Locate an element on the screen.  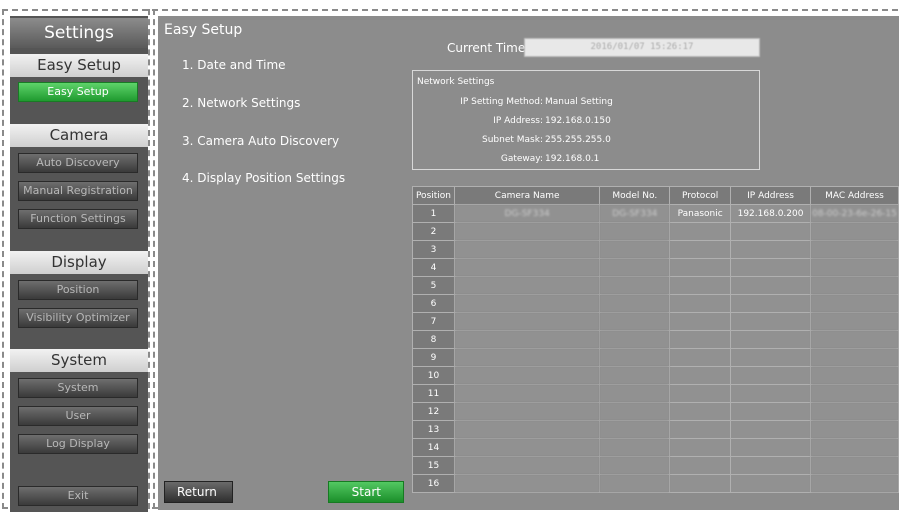
table-row: 16 is located at coordinates (655, 483).